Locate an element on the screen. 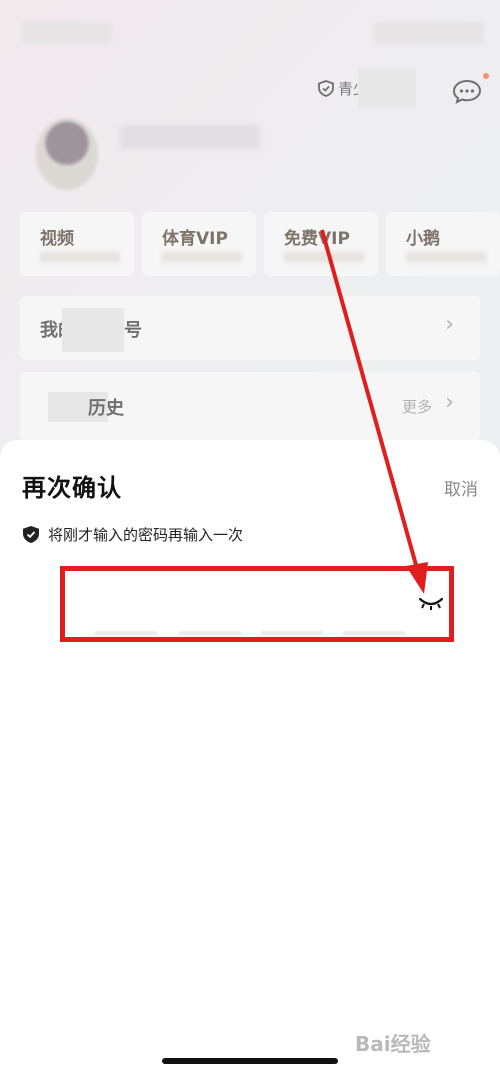 The height and width of the screenshot is (1083, 500). cancel-button: 取消 is located at coordinates (461, 487).